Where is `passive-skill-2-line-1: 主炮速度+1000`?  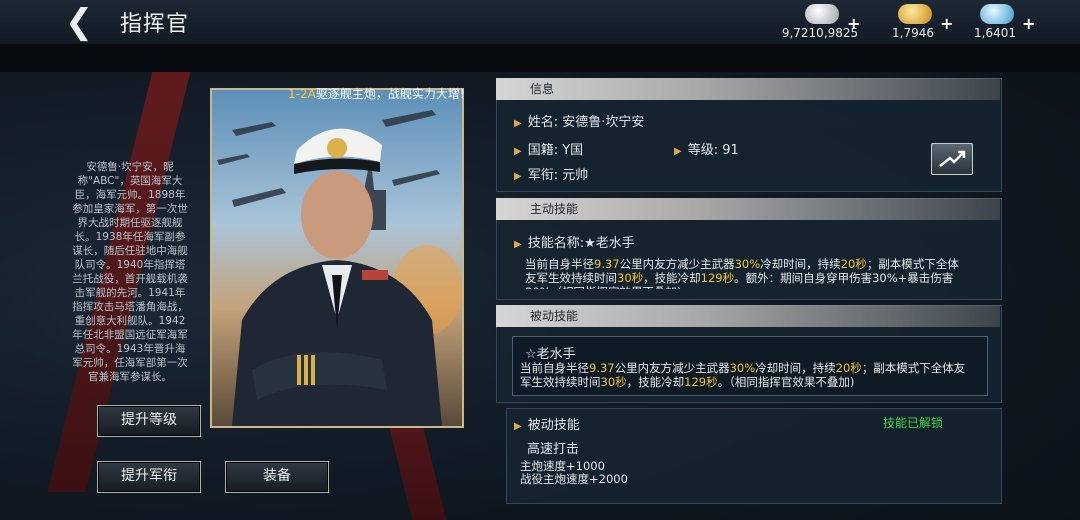
passive-skill-2-line-1: 主炮速度+1000 is located at coordinates (562, 466).